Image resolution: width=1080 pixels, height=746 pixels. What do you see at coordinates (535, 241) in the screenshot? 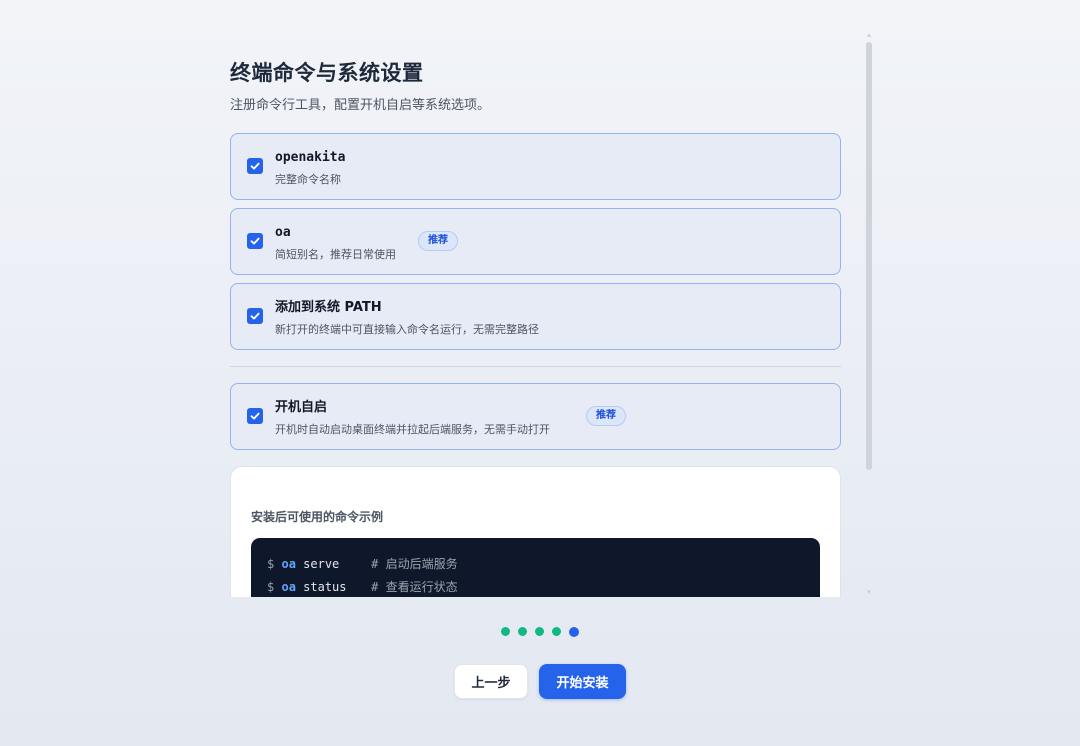
I see `option-oa: oa 简短别名，推荐日常使用 推荐` at bounding box center [535, 241].